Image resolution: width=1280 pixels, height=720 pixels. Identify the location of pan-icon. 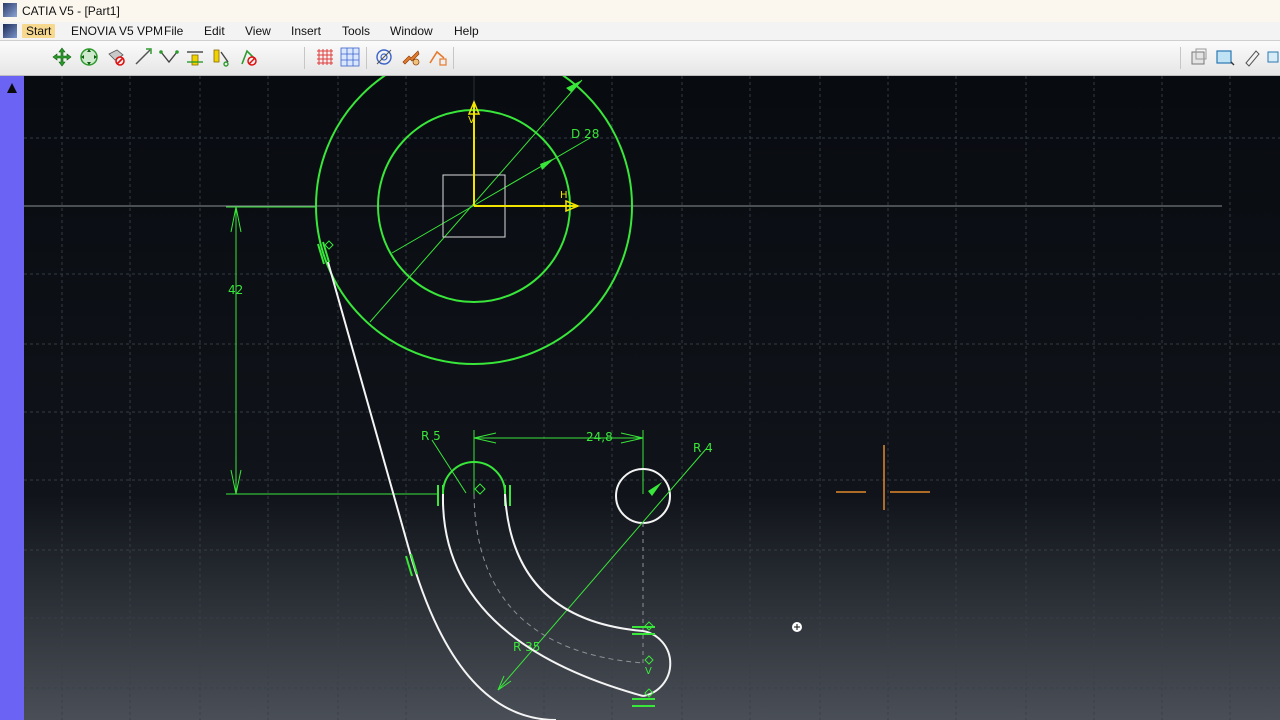
(62, 57).